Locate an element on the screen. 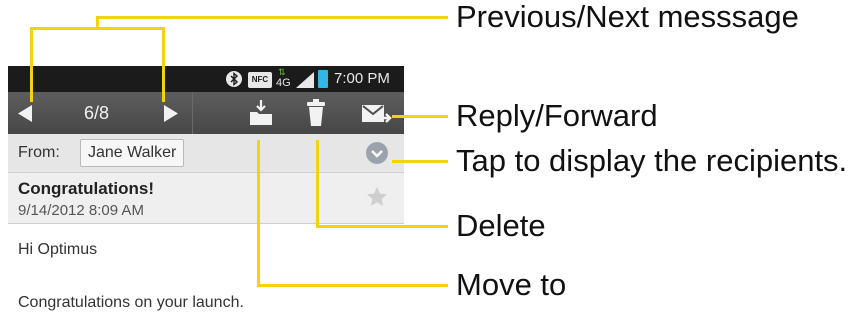 The image size is (848, 328). chevron-down-icon is located at coordinates (377, 153).